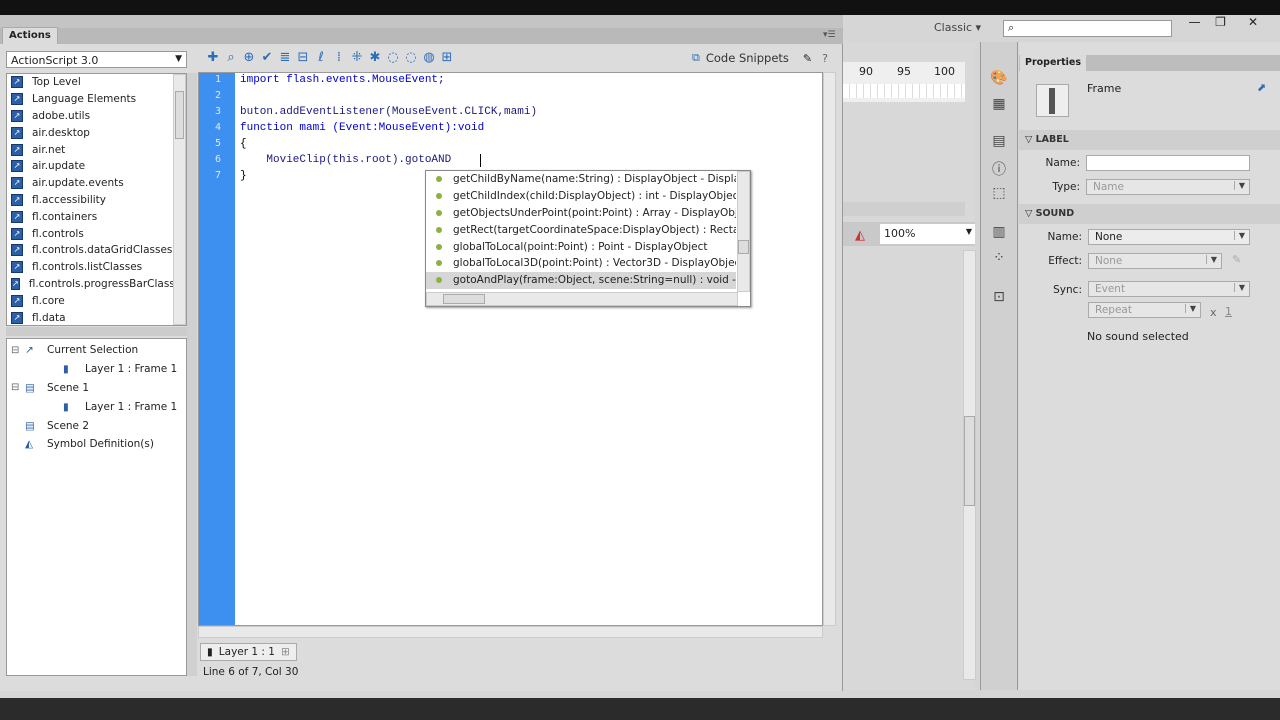  Describe the element at coordinates (96, 388) in the screenshot. I see `script-nav-item: ⊟ ▤ Scene 1` at that location.